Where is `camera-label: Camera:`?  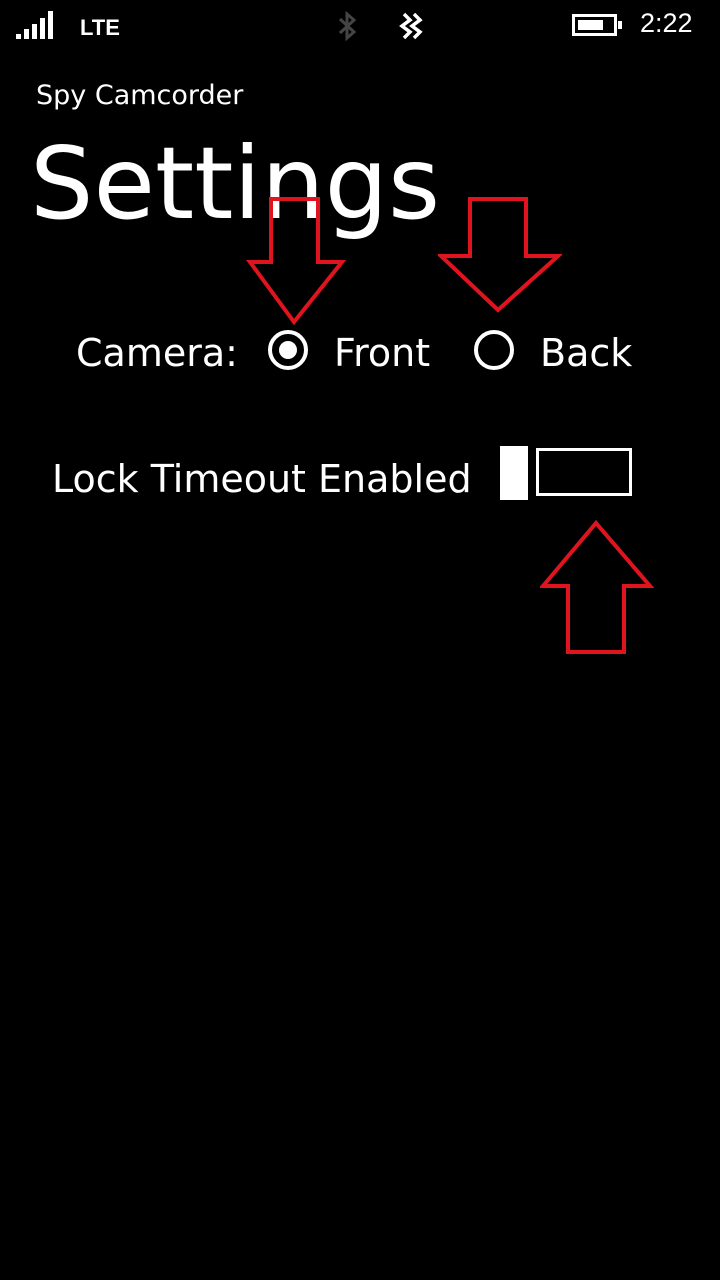 camera-label: Camera: is located at coordinates (157, 353).